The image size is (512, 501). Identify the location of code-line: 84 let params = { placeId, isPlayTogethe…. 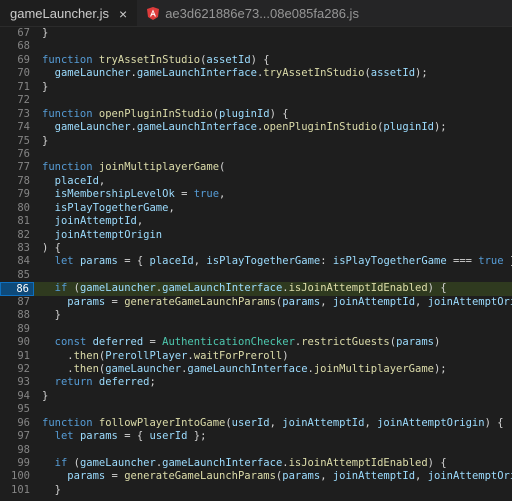
(256, 261).